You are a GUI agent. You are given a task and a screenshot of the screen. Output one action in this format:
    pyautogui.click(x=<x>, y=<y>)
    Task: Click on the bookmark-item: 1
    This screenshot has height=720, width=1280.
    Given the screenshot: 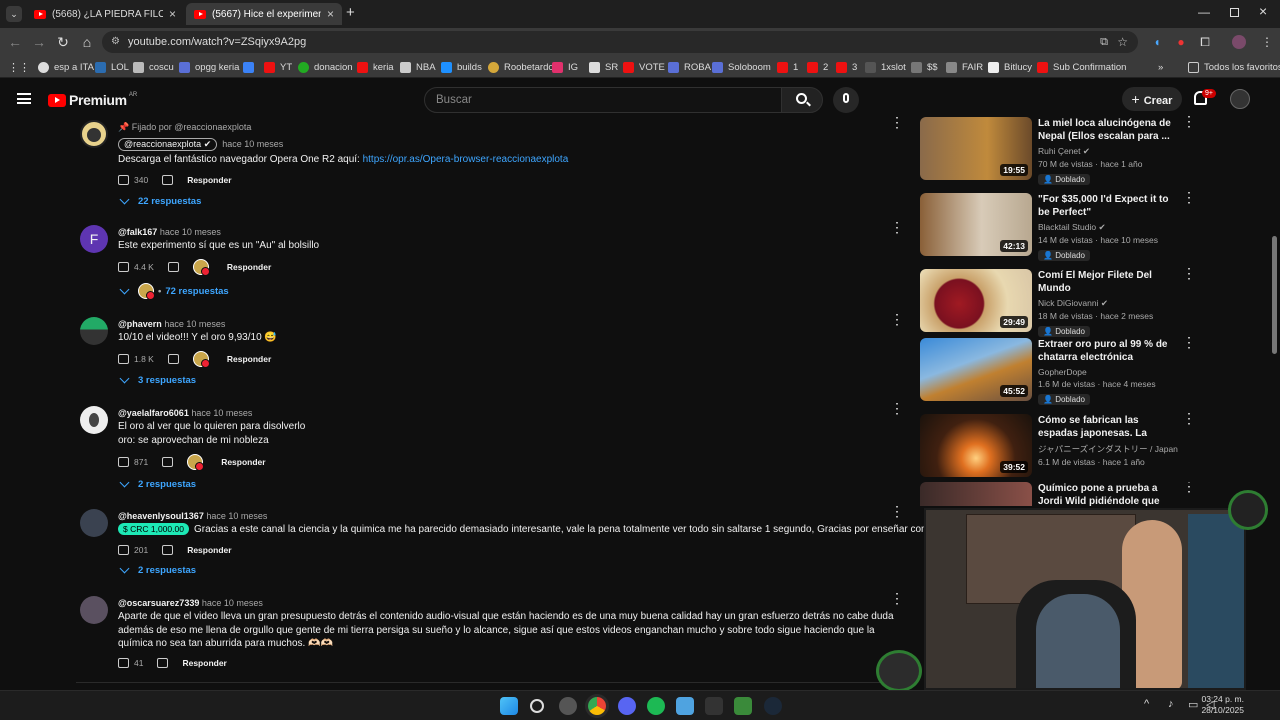 What is the action you would take?
    pyautogui.click(x=787, y=67)
    